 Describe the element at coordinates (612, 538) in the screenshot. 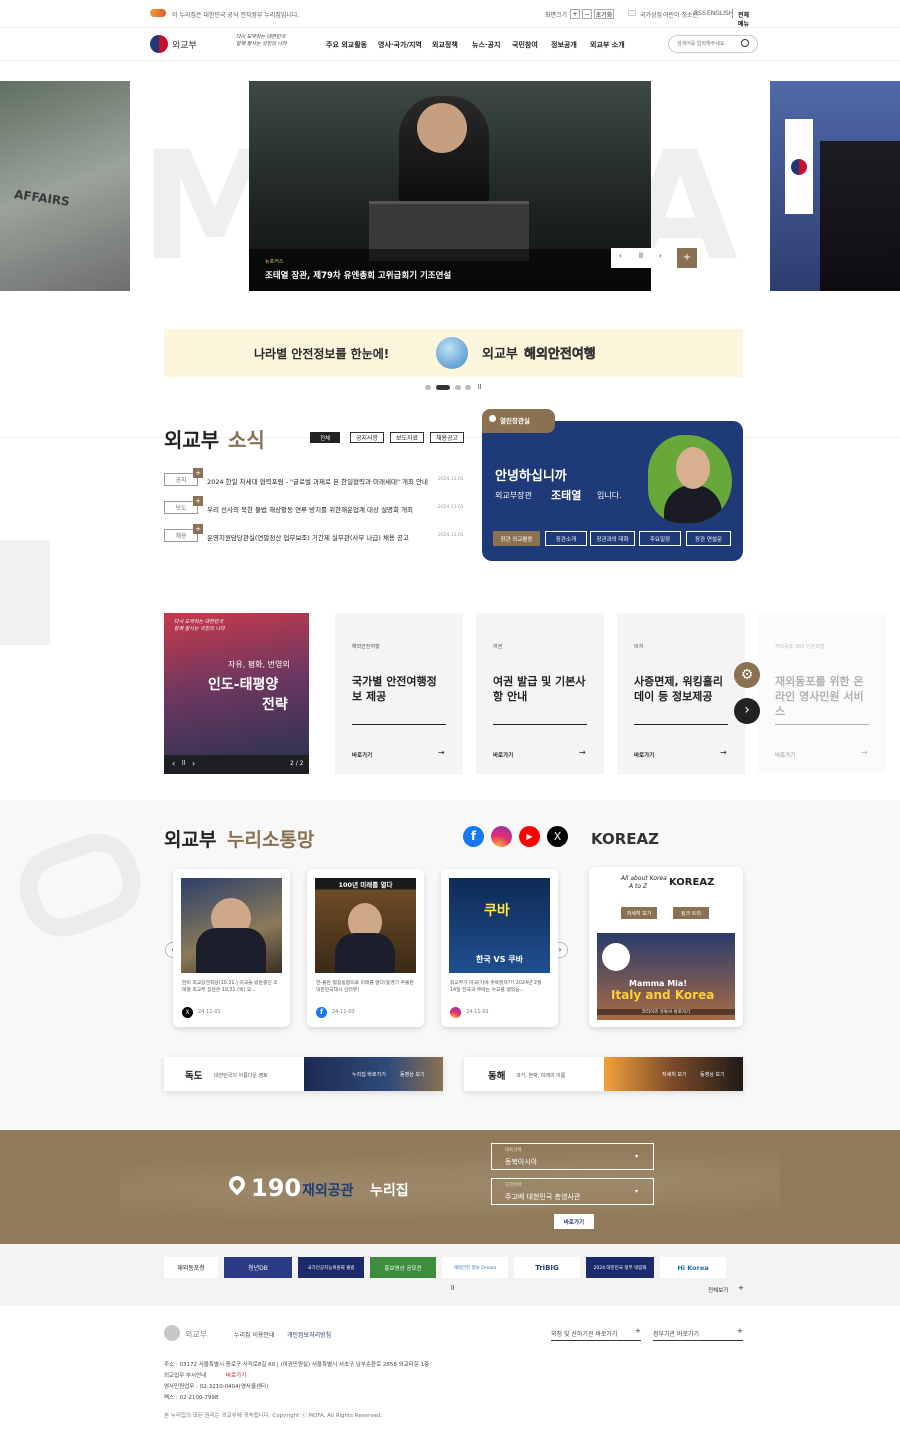

I see `minister-btn-dialogue: 장관과의 대화` at that location.